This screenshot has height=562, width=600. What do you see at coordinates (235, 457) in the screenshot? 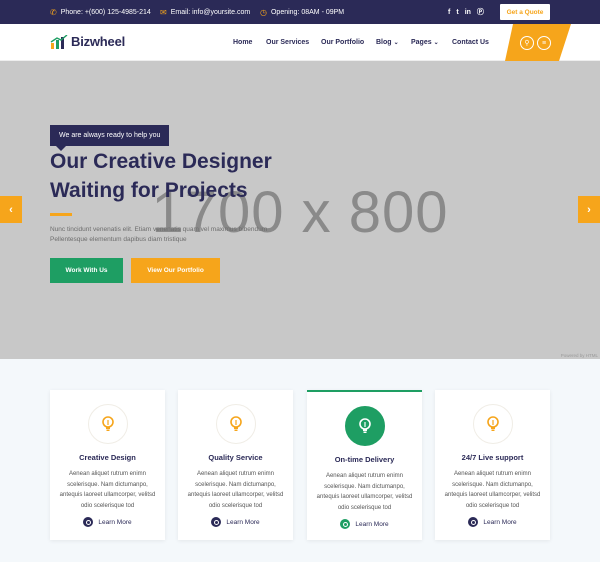
I see `service-title: Quality Service` at bounding box center [235, 457].